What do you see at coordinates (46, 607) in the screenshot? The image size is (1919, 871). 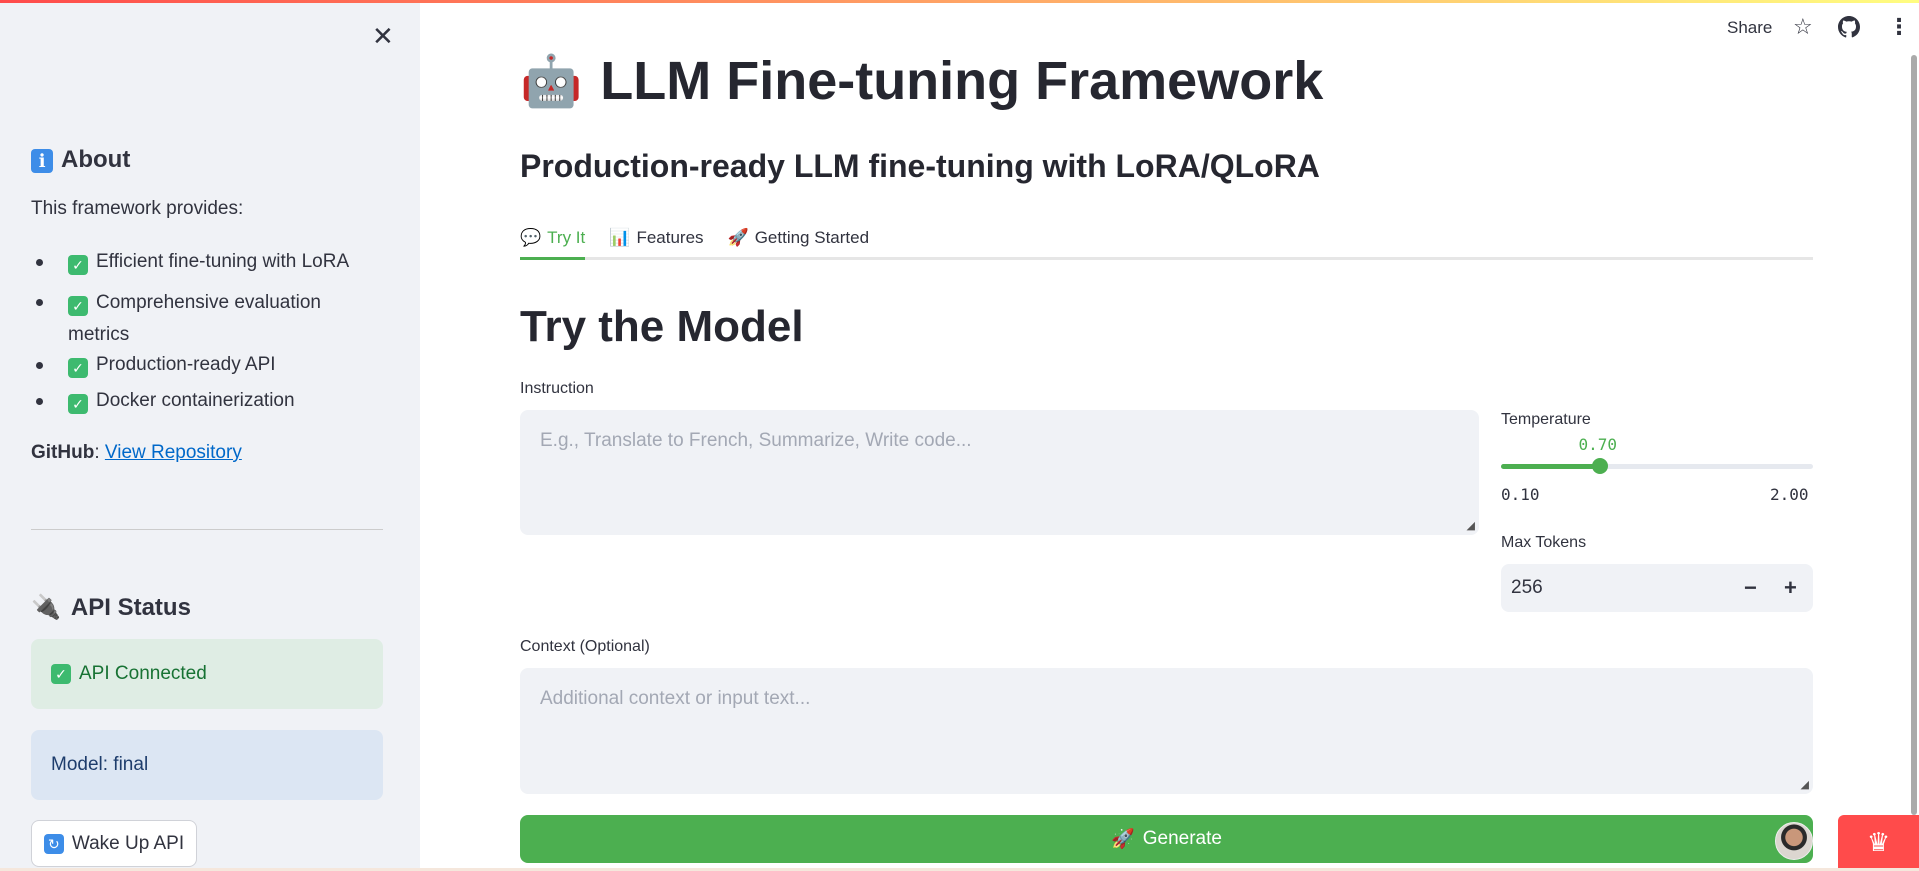 I see `plug-icon: 🔌` at bounding box center [46, 607].